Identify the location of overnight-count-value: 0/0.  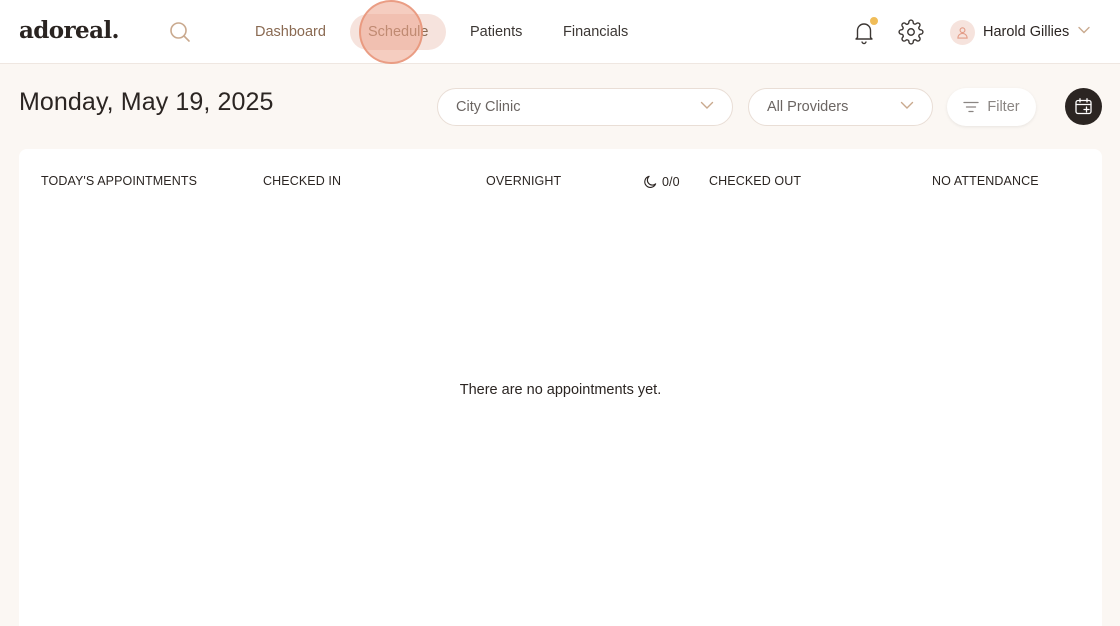
(671, 181).